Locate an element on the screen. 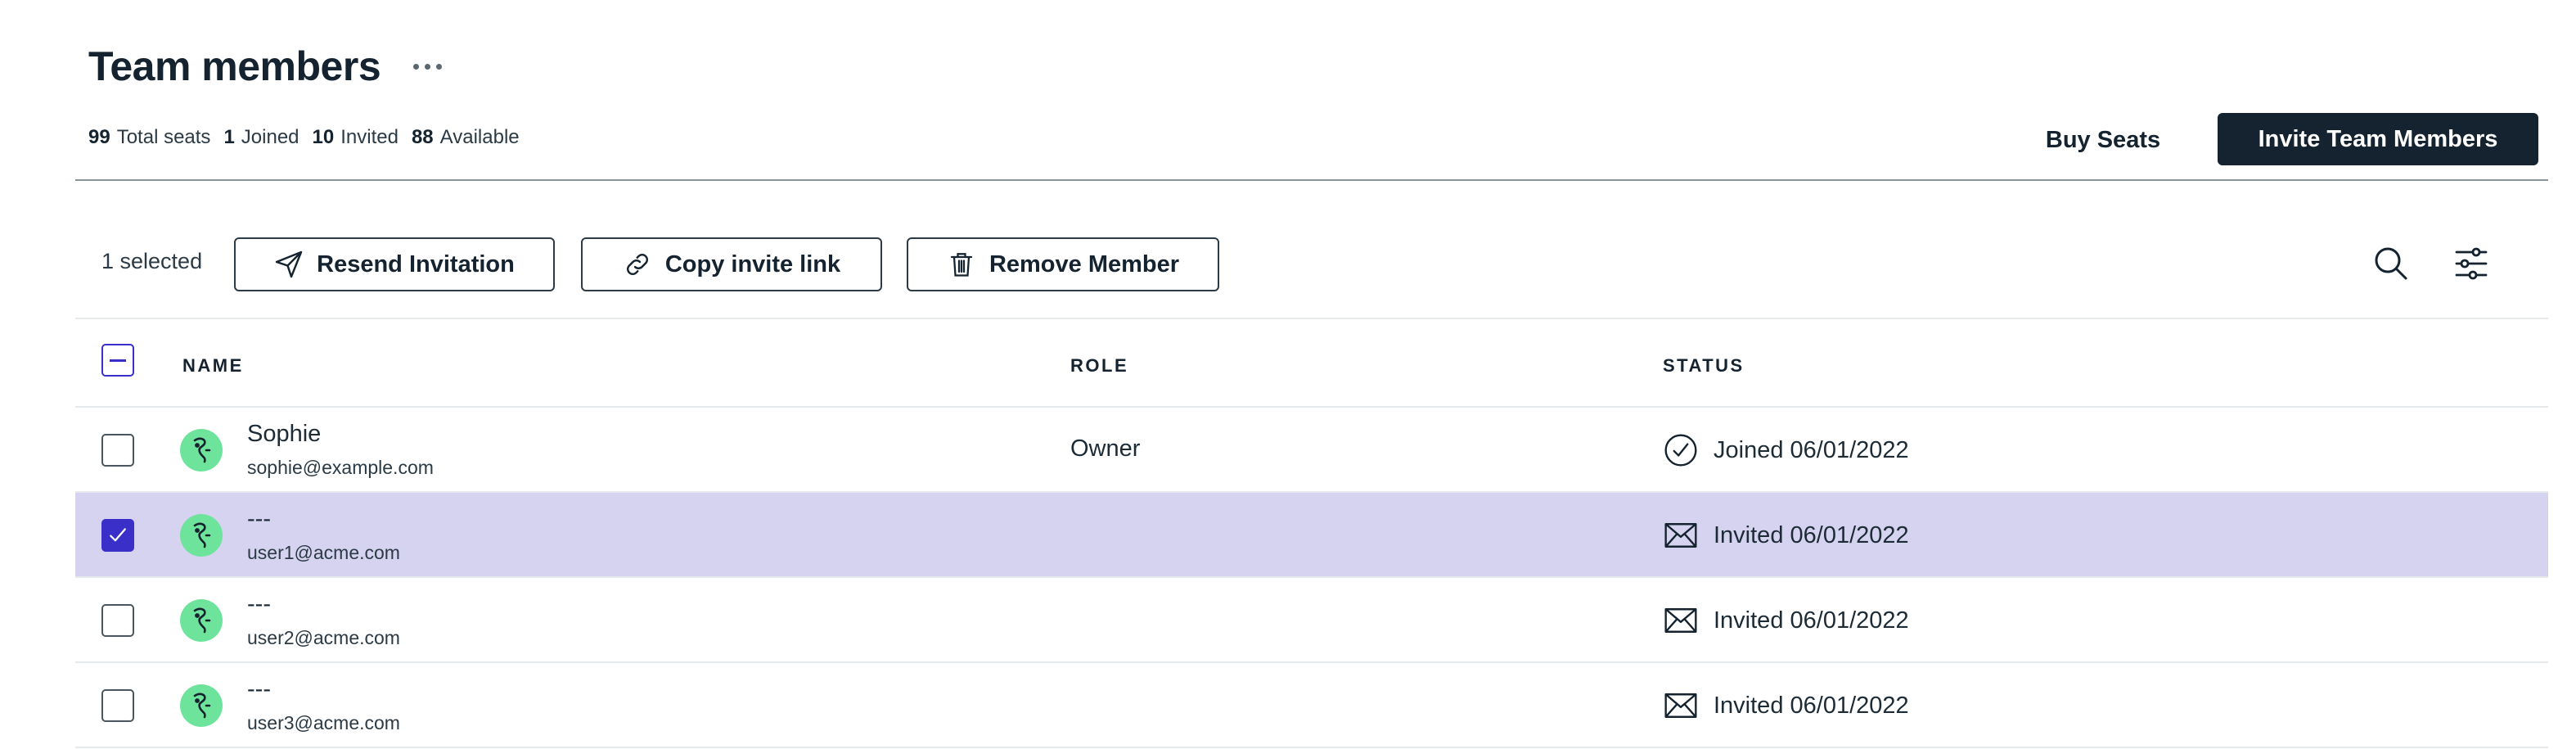 The image size is (2576, 749). table-row: --- user1@acme.com Invited 06/01/2022 is located at coordinates (1311, 535).